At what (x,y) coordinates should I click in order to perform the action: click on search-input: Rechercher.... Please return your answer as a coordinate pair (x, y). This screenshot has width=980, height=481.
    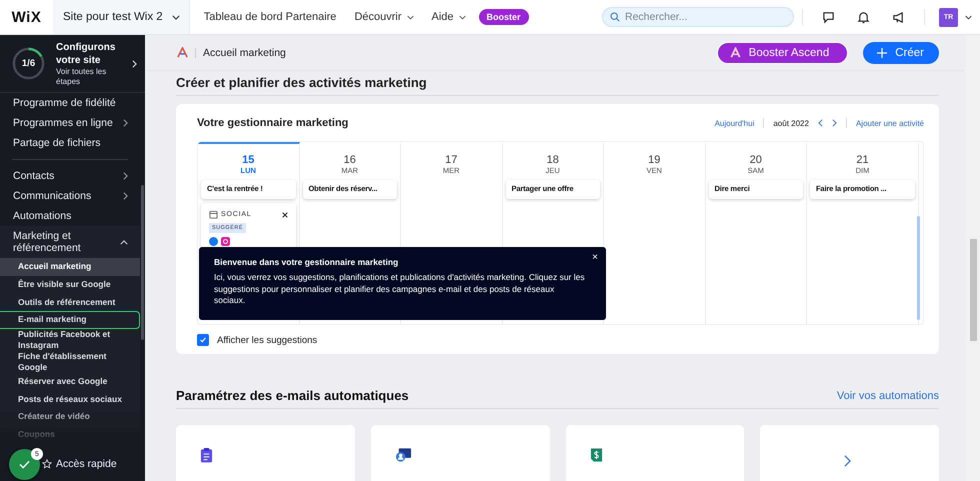
    Looking at the image, I should click on (700, 17).